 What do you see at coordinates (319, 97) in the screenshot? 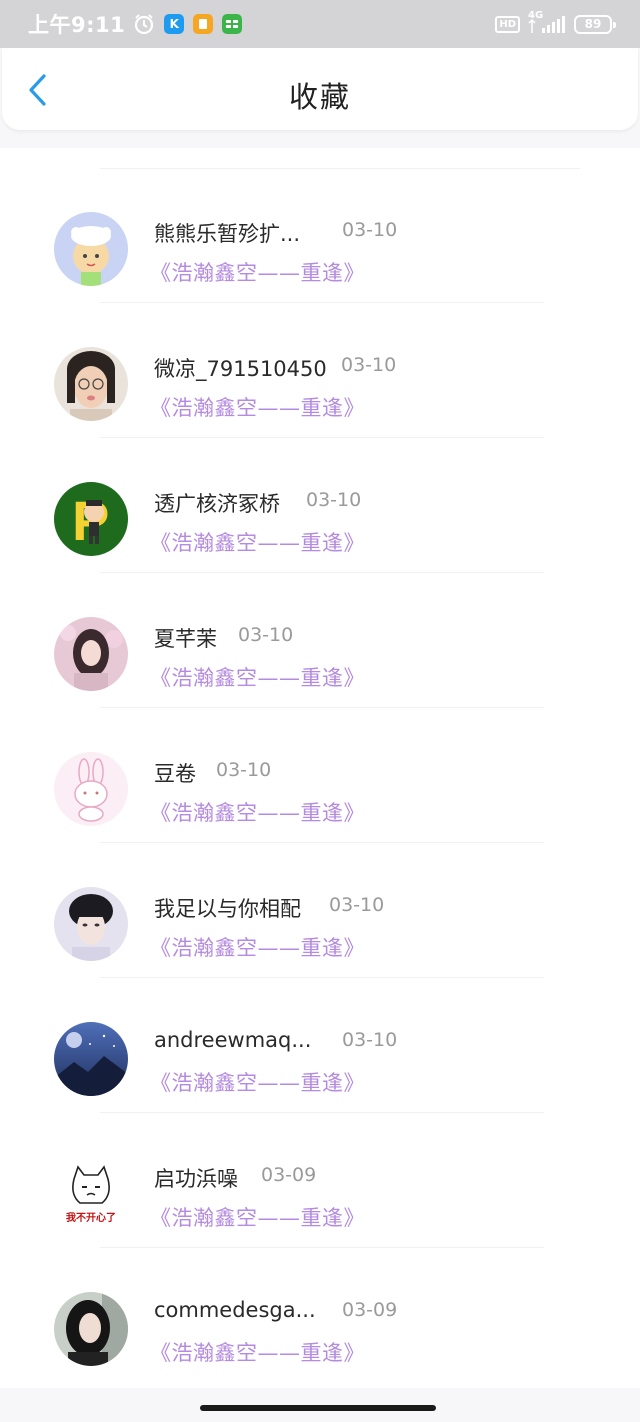
I see `page-title: 收藏` at bounding box center [319, 97].